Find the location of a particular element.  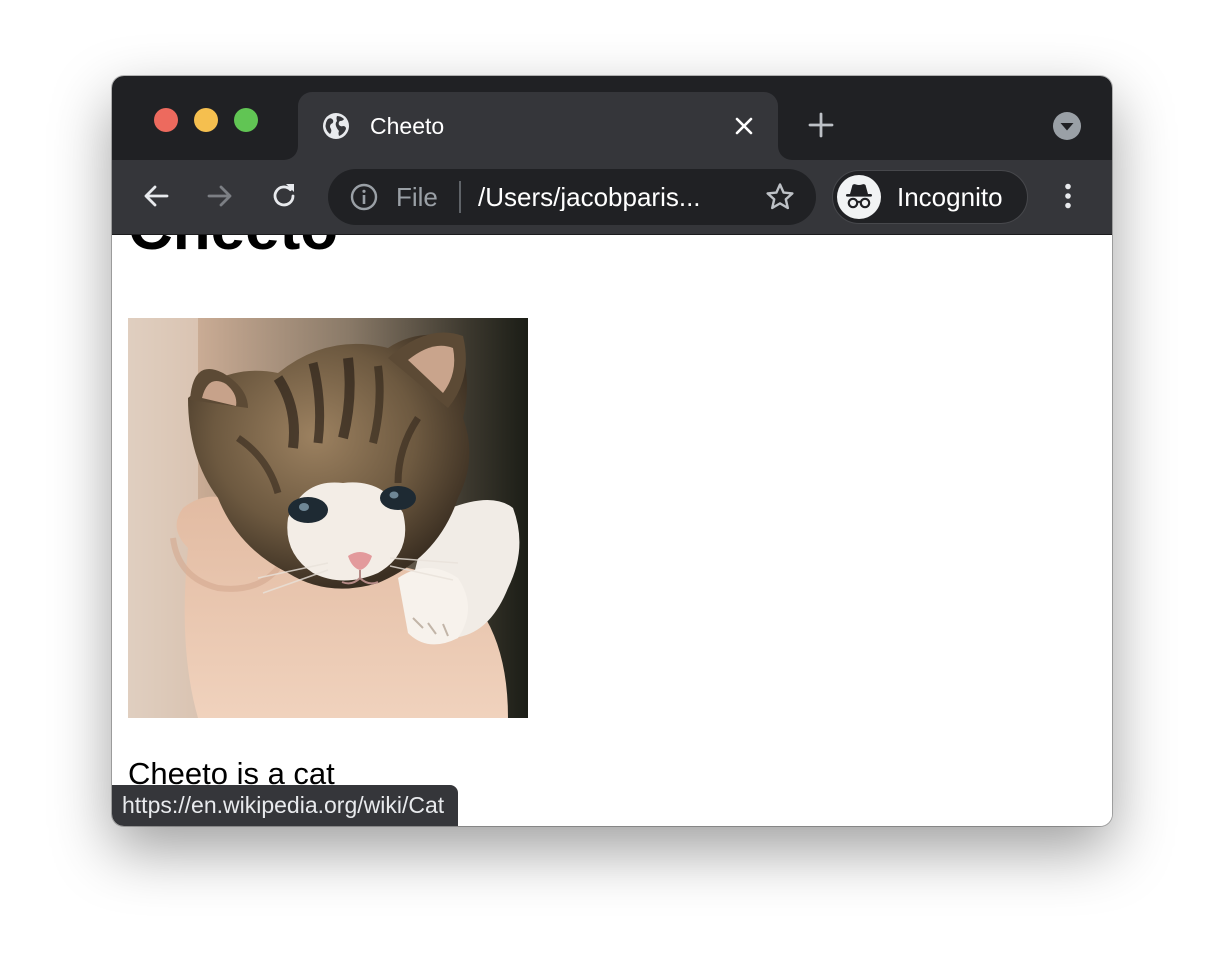

kebab-menu-icon is located at coordinates (1068, 196).